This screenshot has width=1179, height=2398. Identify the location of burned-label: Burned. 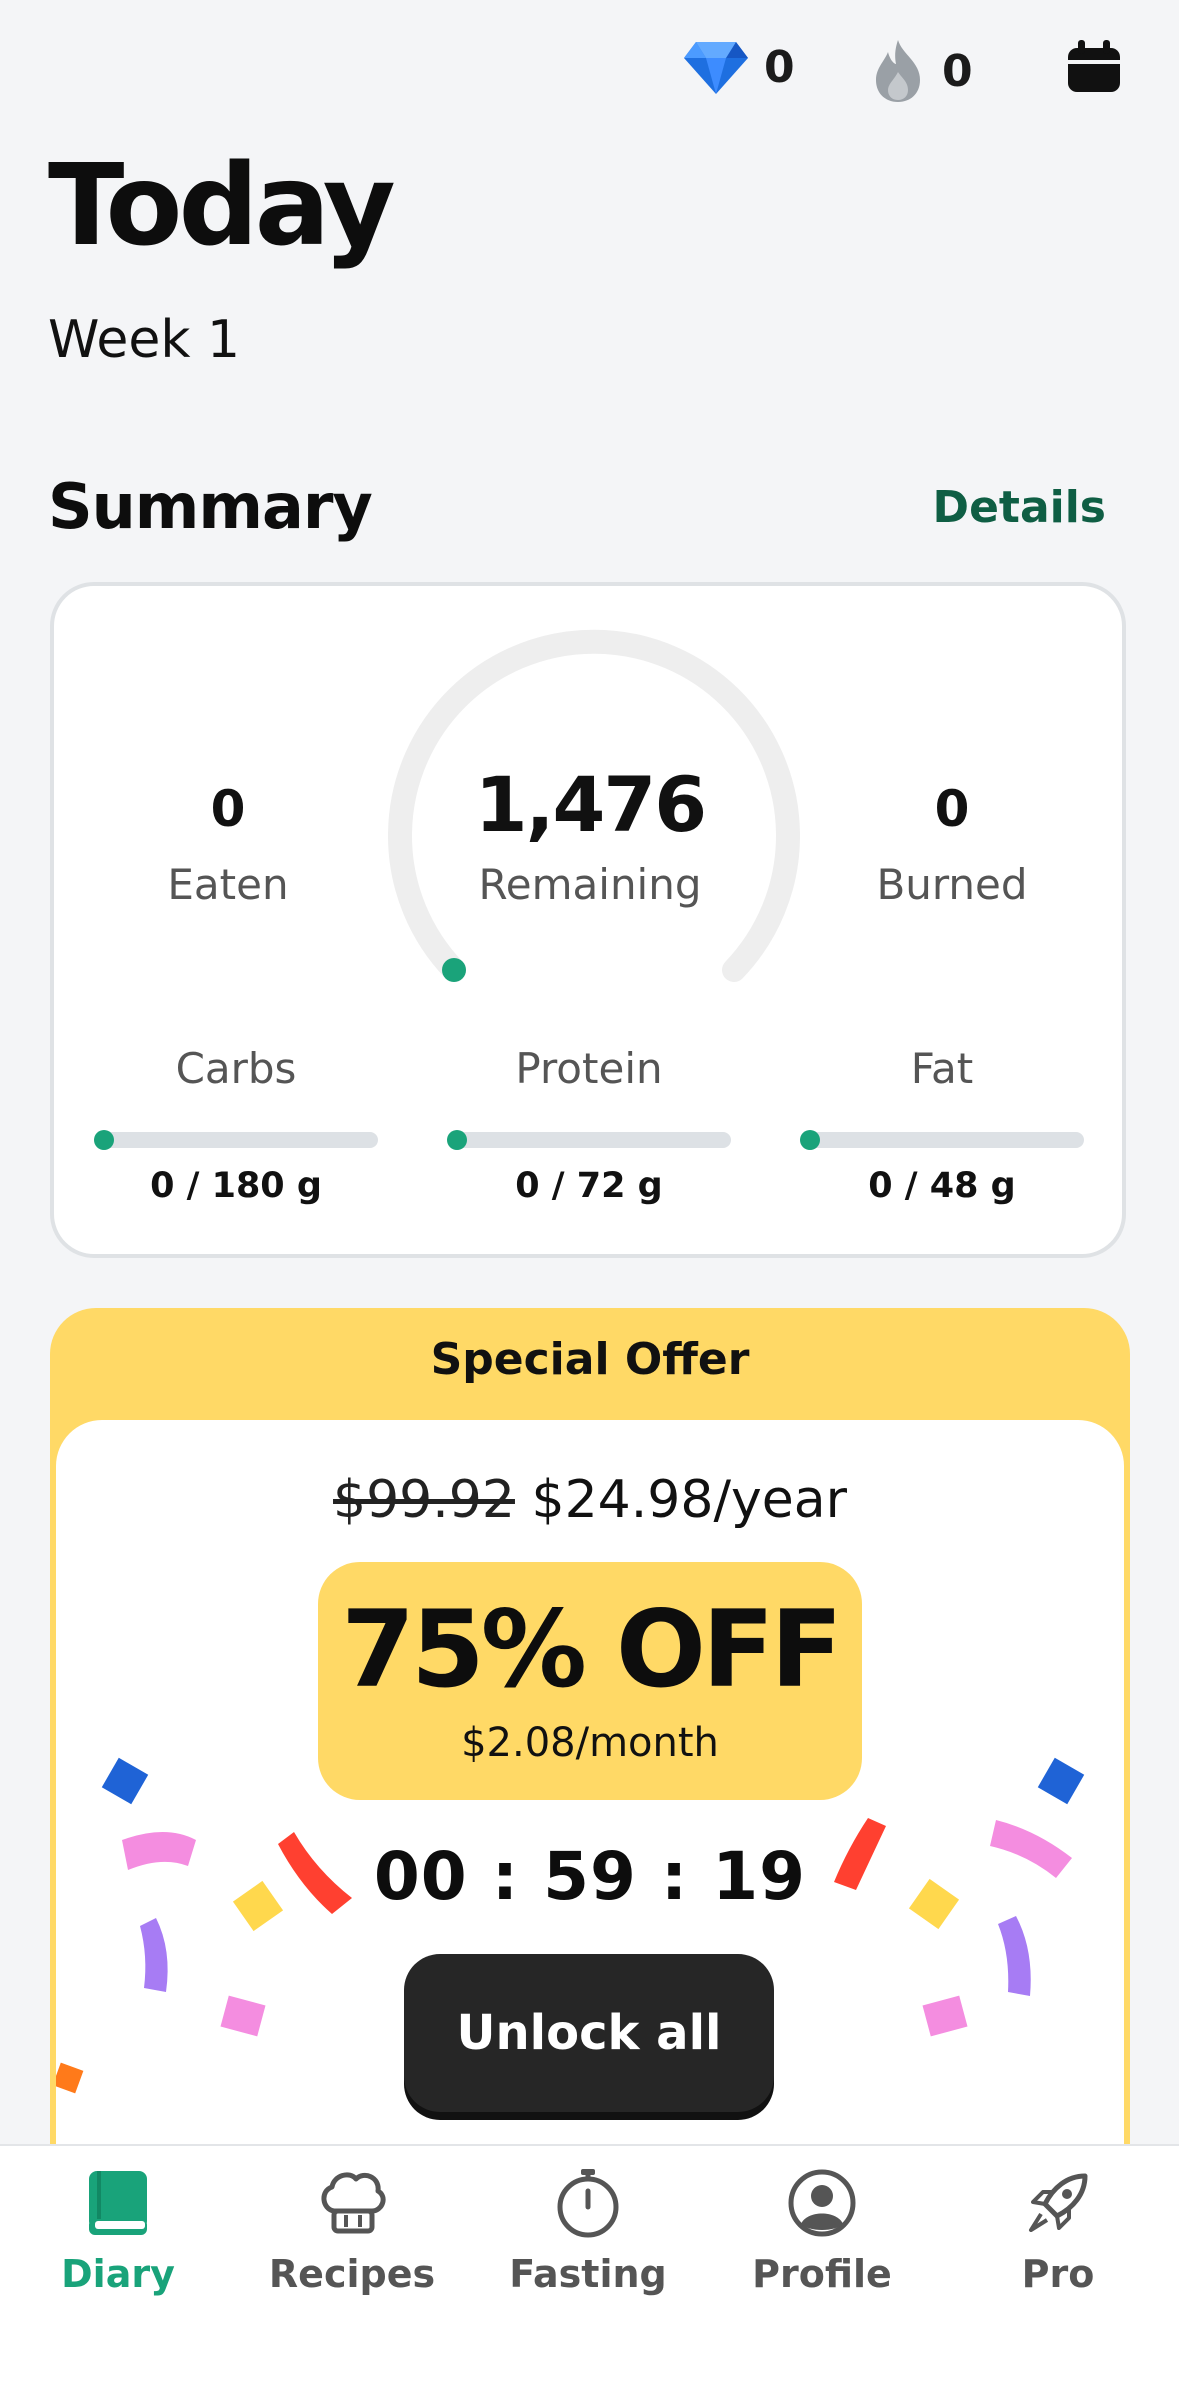
(952, 884).